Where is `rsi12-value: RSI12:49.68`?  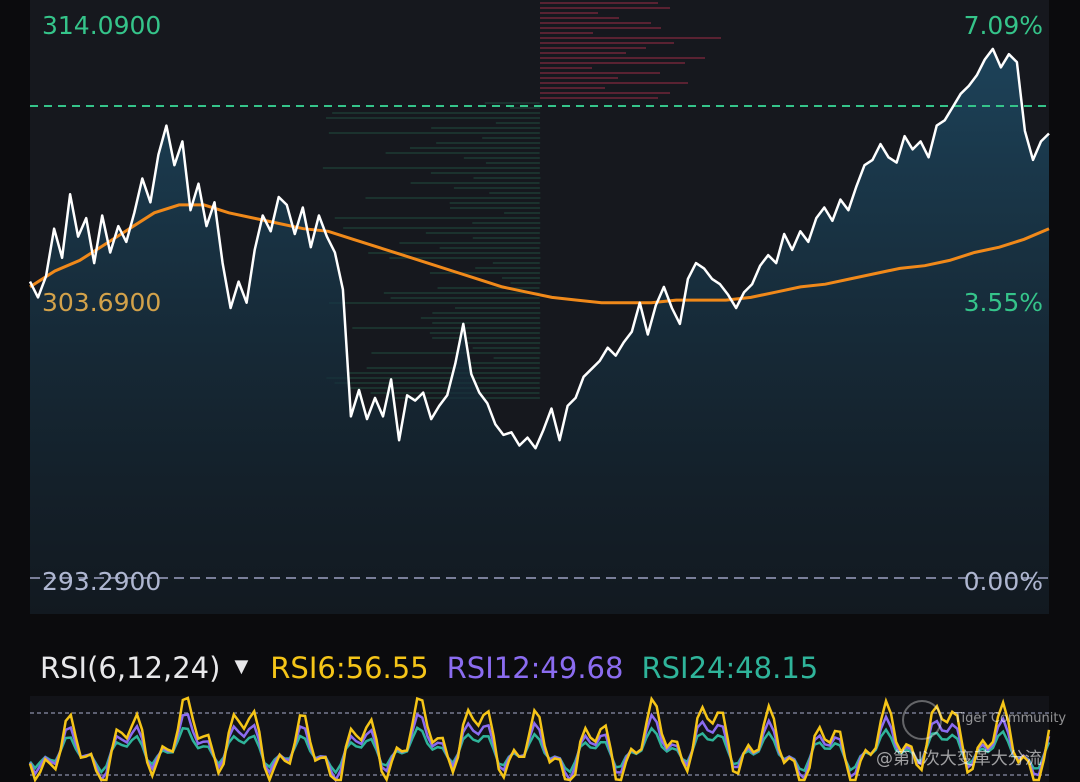 rsi12-value: RSI12:49.68 is located at coordinates (535, 668).